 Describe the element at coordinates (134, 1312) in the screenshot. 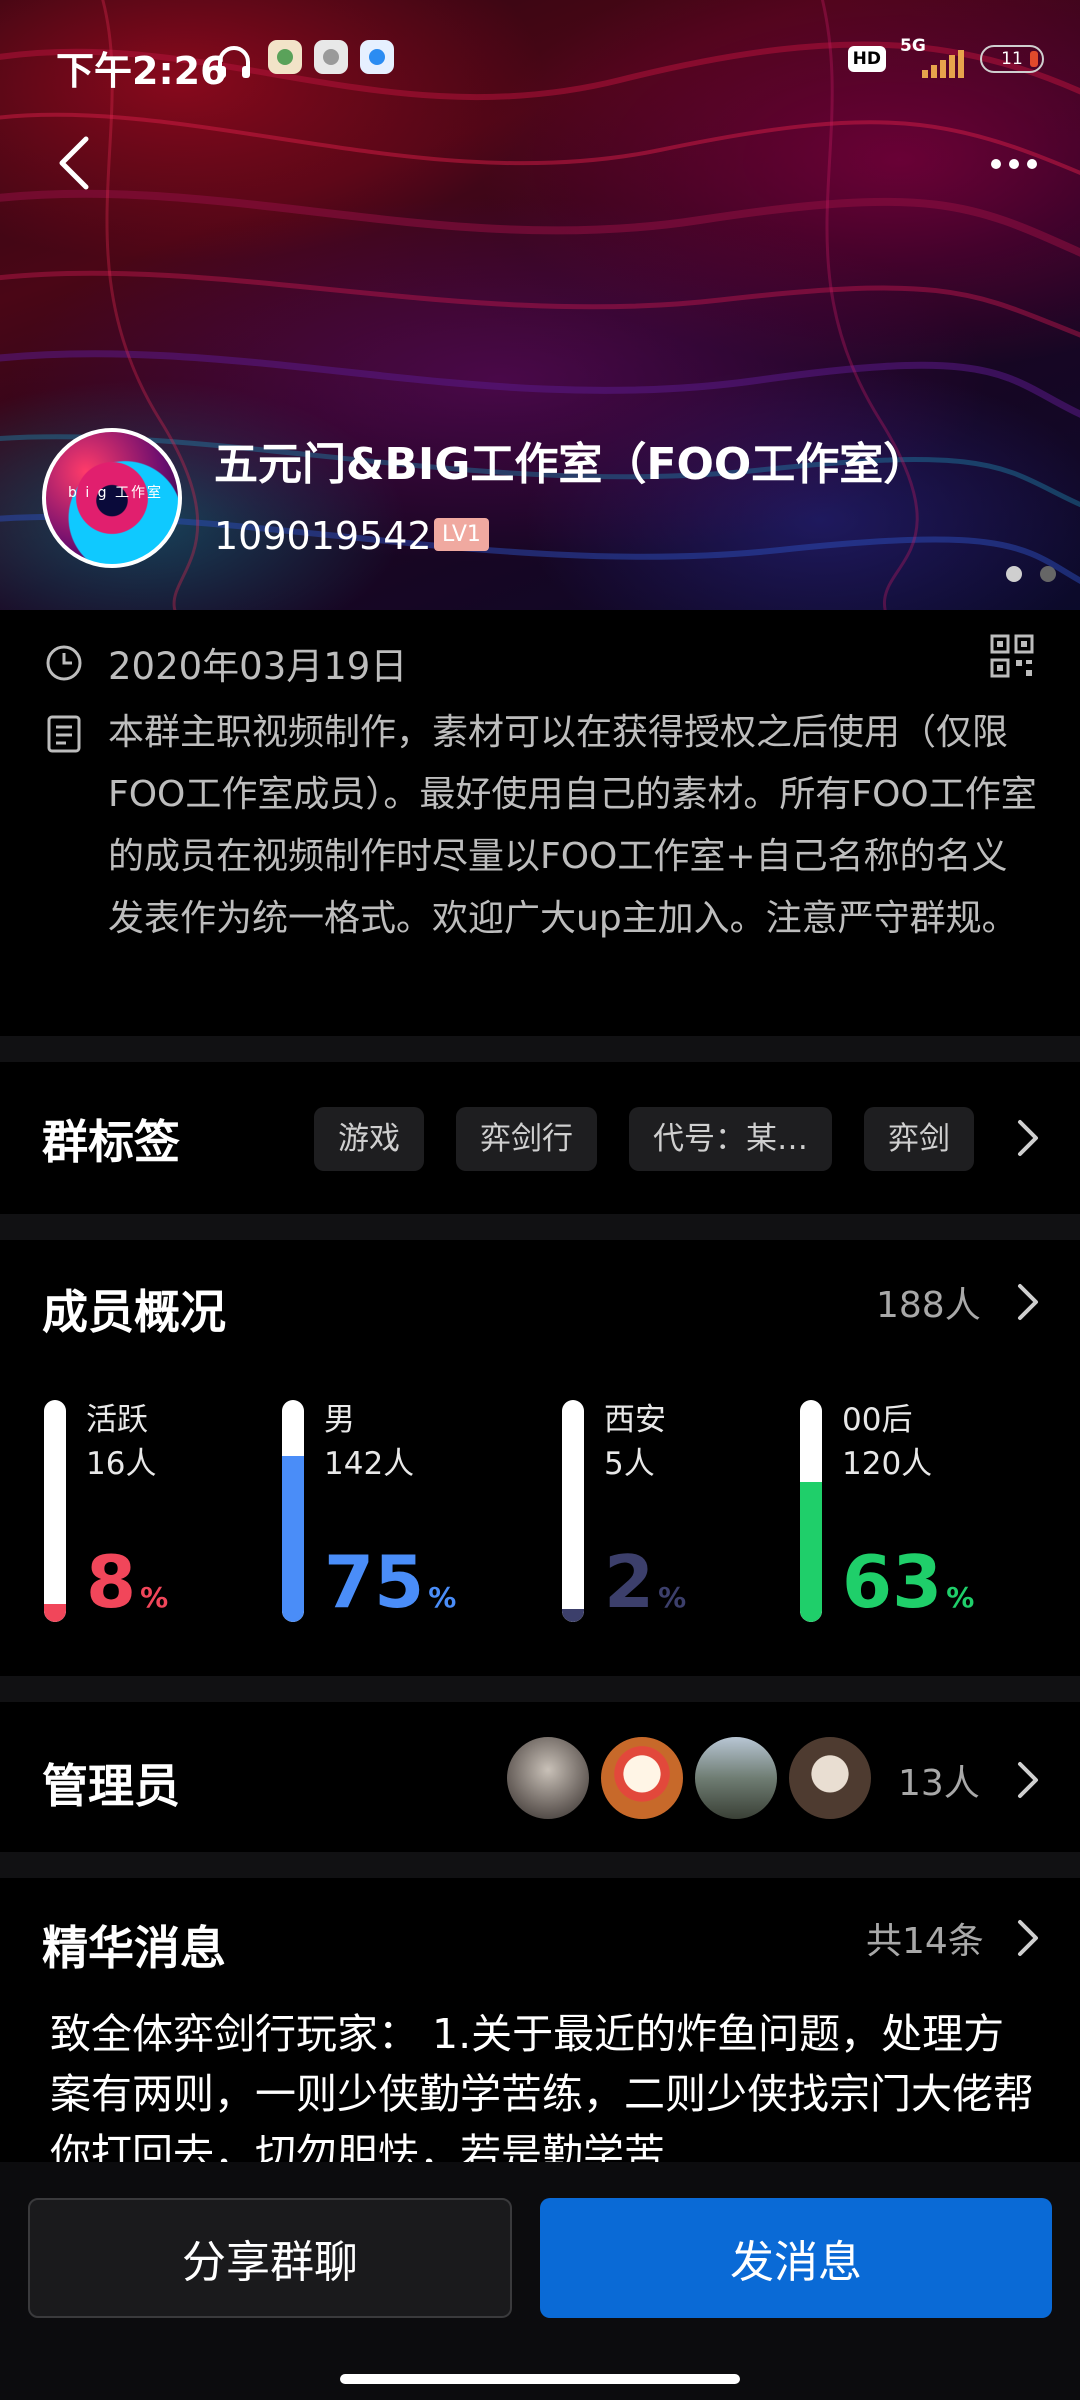

I see `members-title: 成员概况` at that location.